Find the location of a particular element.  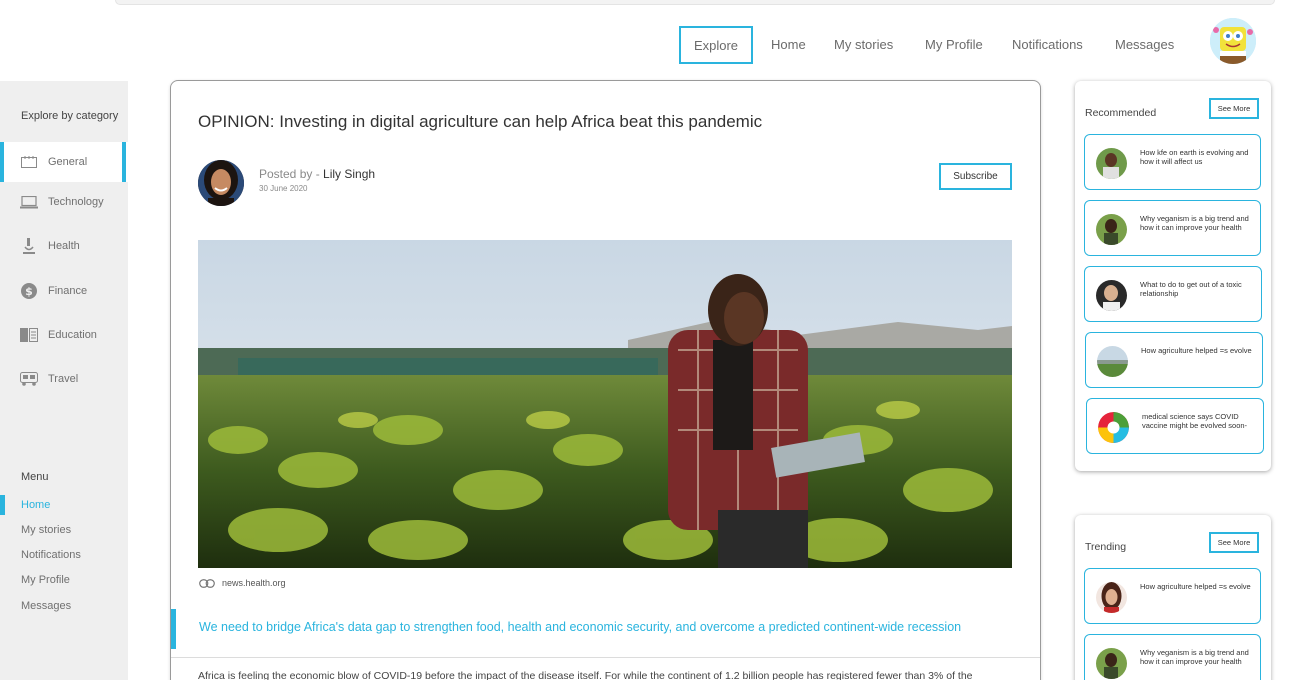

category-label: General is located at coordinates (68, 162).